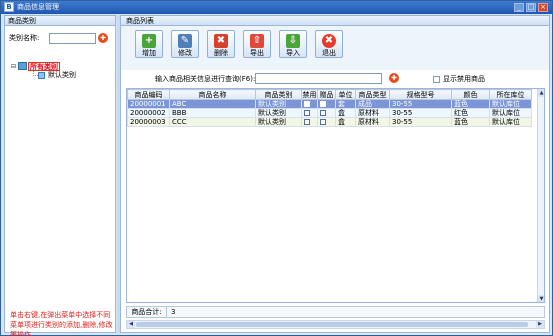 Image resolution: width=553 pixels, height=336 pixels. Describe the element at coordinates (372, 122) in the screenshot. I see `cell-type: 原材料` at that location.